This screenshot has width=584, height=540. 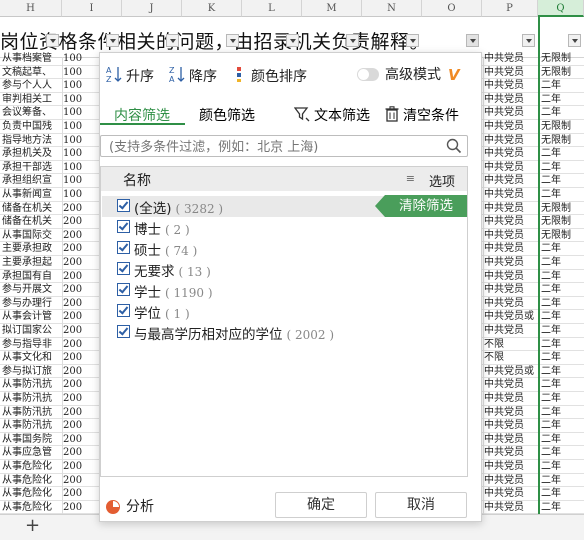 What do you see at coordinates (528, 40) in the screenshot?
I see `filter-dropdown-p` at bounding box center [528, 40].